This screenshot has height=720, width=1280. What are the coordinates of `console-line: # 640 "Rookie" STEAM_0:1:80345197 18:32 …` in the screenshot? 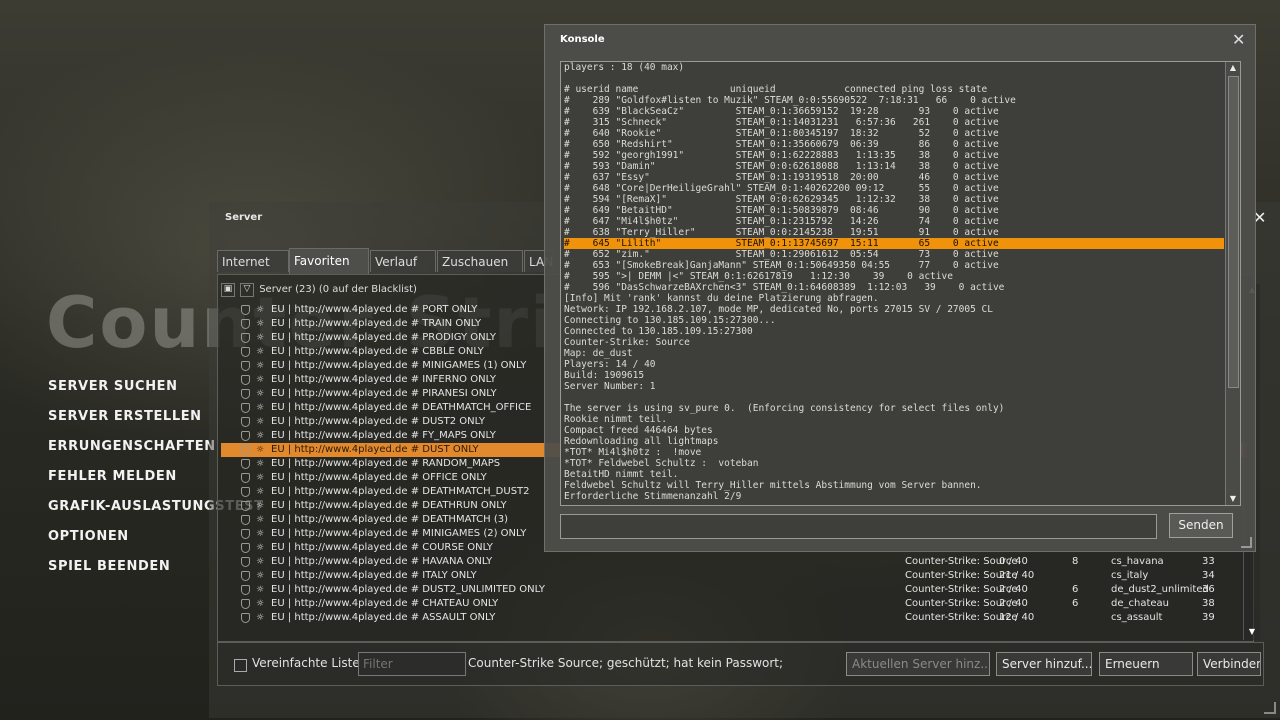 It's located at (781, 133).